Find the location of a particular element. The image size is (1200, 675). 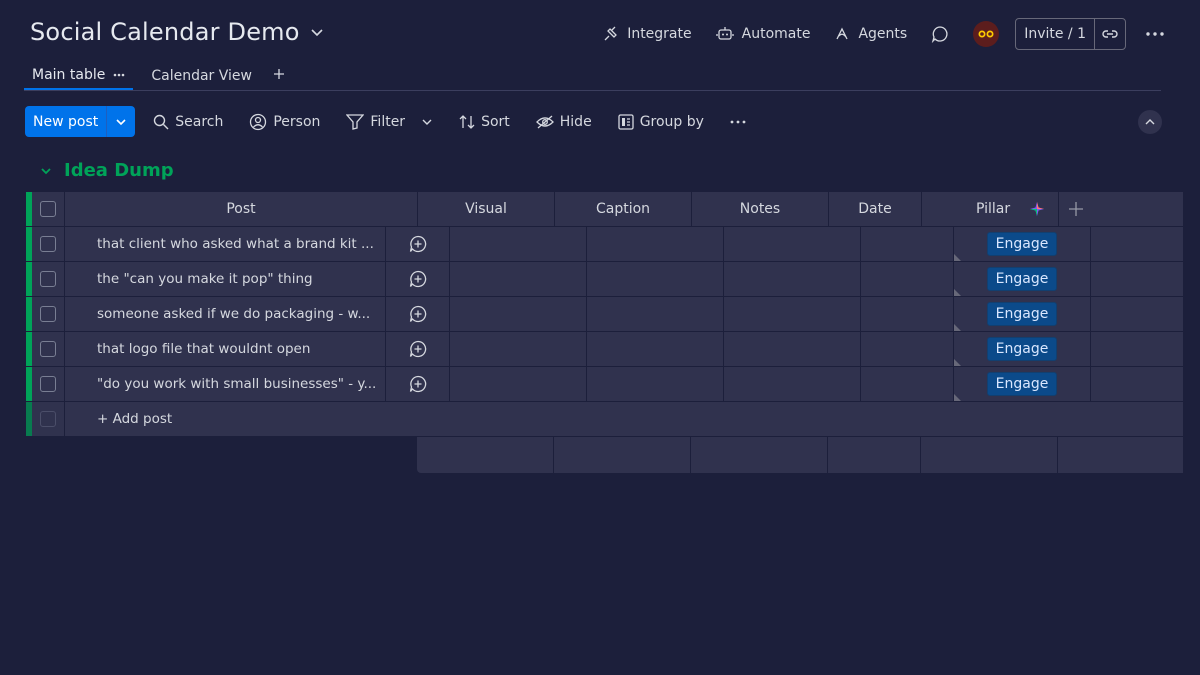

group-by-button: Group by is located at coordinates (661, 122).